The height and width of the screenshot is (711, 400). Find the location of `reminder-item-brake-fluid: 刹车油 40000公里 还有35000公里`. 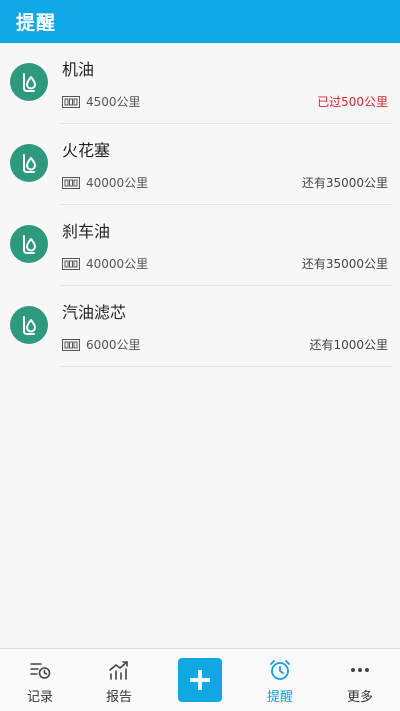

reminder-item-brake-fluid: 刹车油 40000公里 还有35000公里 is located at coordinates (200, 245).